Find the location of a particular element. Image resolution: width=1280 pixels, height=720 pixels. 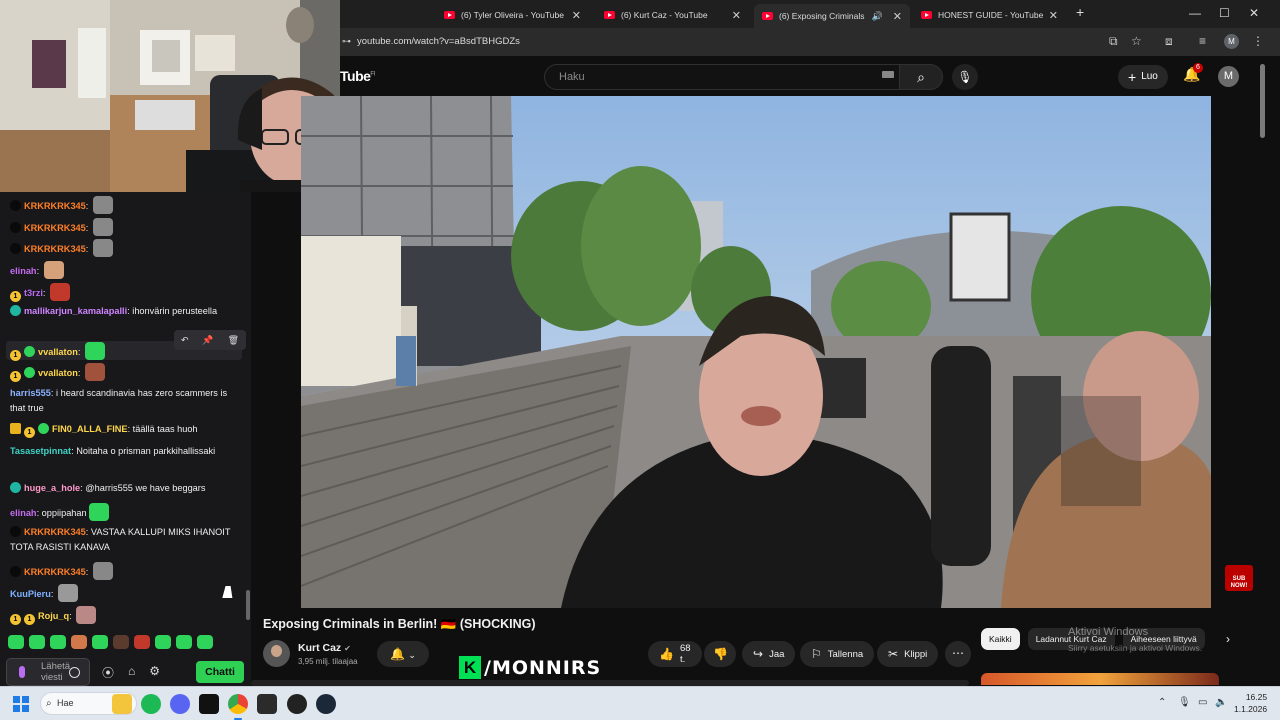

chat-input: Lähetä viesti is located at coordinates (48, 672).